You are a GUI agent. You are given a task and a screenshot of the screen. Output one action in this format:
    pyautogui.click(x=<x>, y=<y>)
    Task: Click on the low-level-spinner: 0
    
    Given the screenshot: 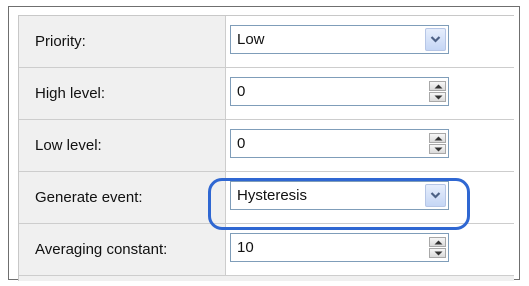 What is the action you would take?
    pyautogui.click(x=339, y=143)
    